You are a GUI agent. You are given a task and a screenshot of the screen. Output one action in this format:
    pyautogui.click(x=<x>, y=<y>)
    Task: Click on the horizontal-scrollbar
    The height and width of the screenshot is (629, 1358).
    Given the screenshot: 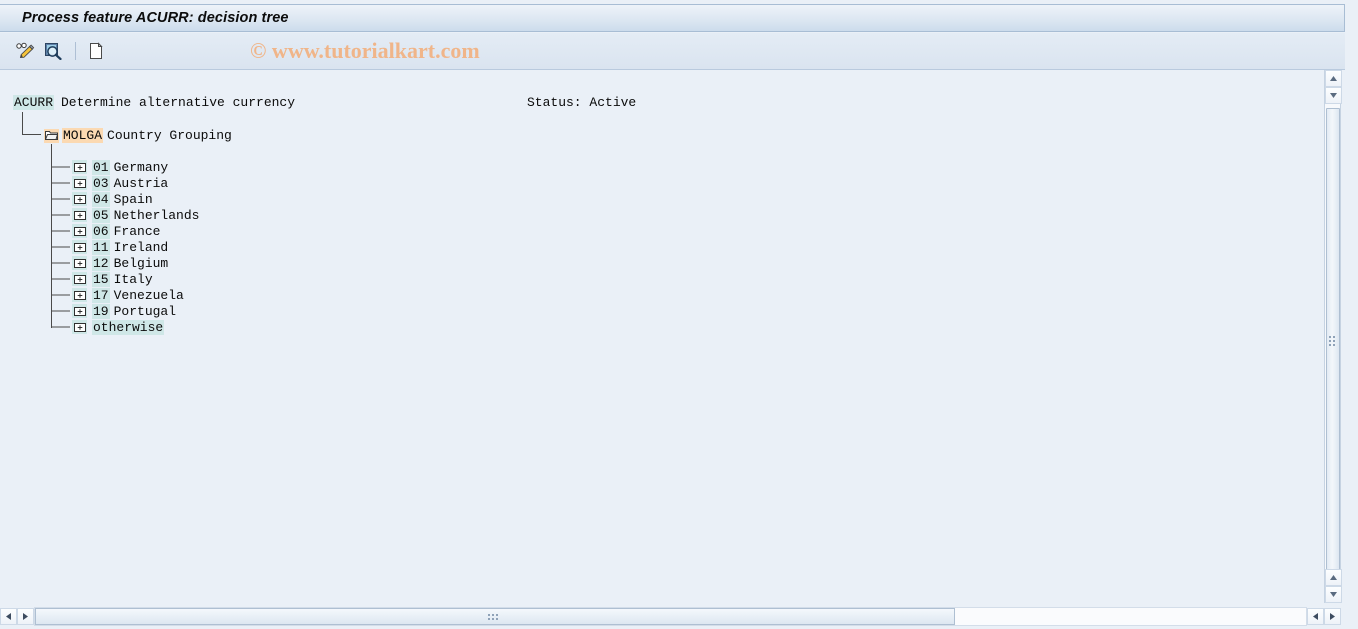 What is the action you would take?
    pyautogui.click(x=670, y=616)
    